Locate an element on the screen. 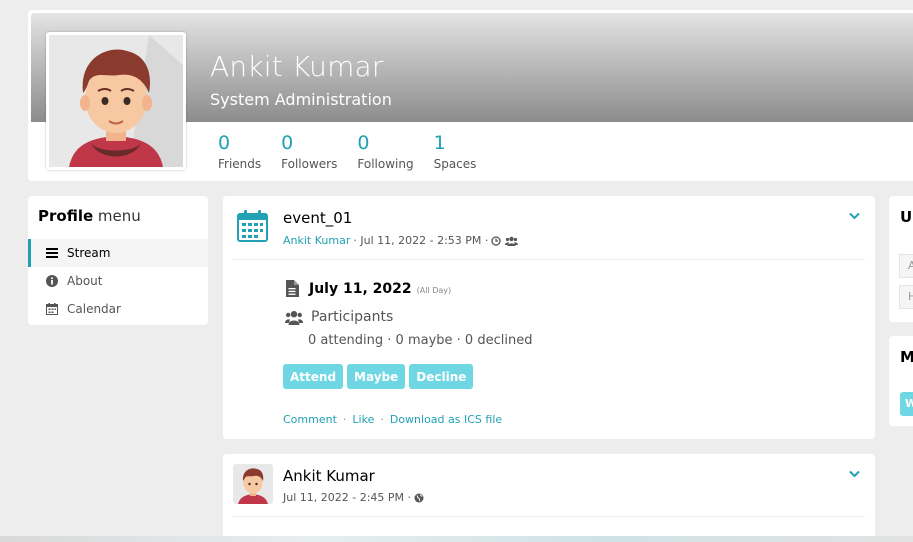 The image size is (913, 542). menu-item-label: About is located at coordinates (85, 281).